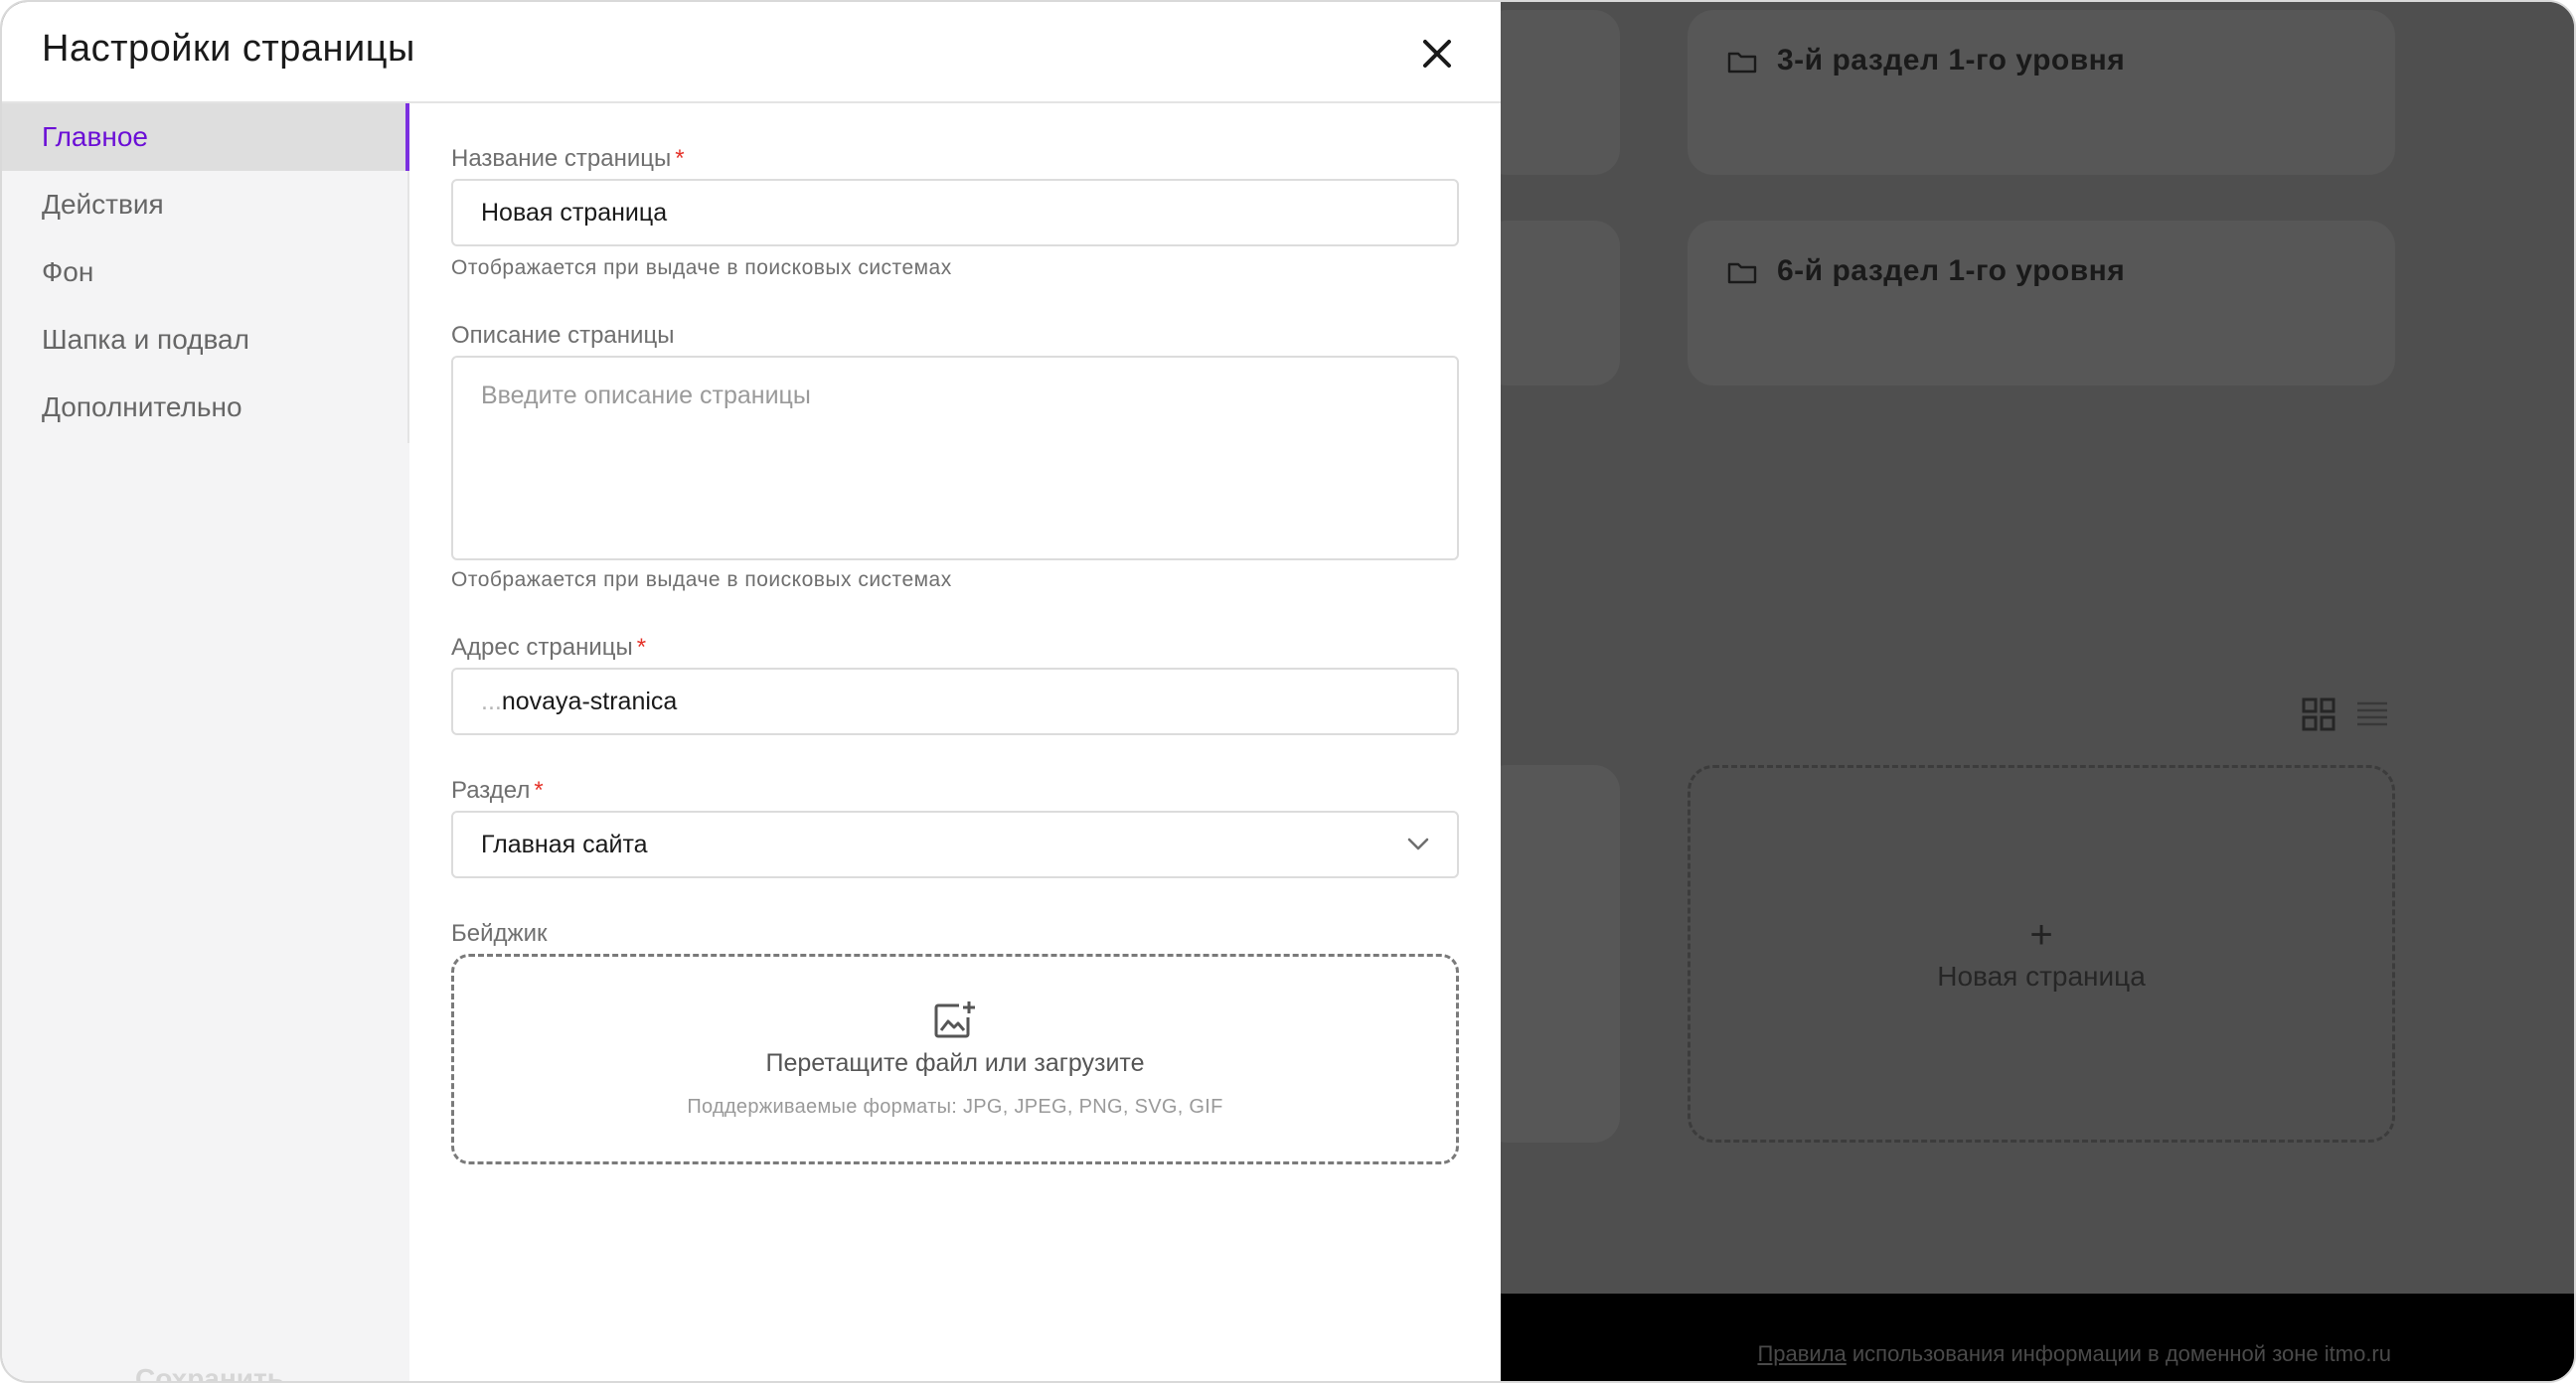 The height and width of the screenshot is (1383, 2576). What do you see at coordinates (205, 137) in the screenshot?
I see `sidebar-item-main: Главное` at bounding box center [205, 137].